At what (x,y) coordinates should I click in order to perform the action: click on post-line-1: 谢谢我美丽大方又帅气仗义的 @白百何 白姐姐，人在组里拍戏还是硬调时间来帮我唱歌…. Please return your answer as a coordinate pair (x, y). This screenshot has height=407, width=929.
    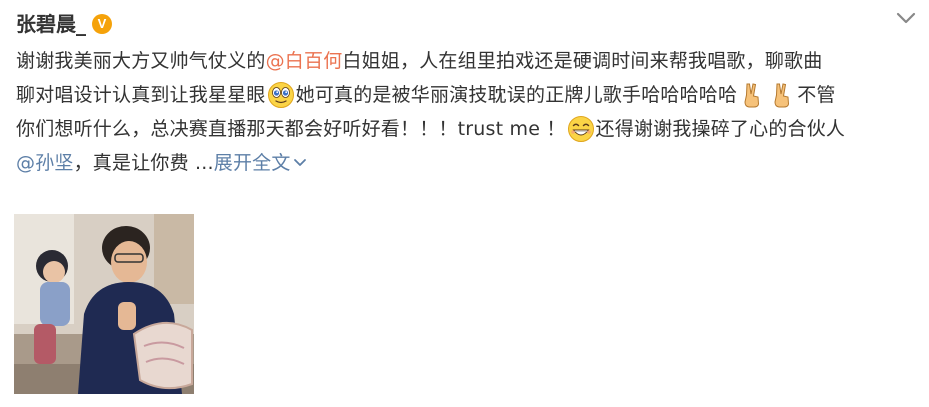
    Looking at the image, I should click on (466, 61).